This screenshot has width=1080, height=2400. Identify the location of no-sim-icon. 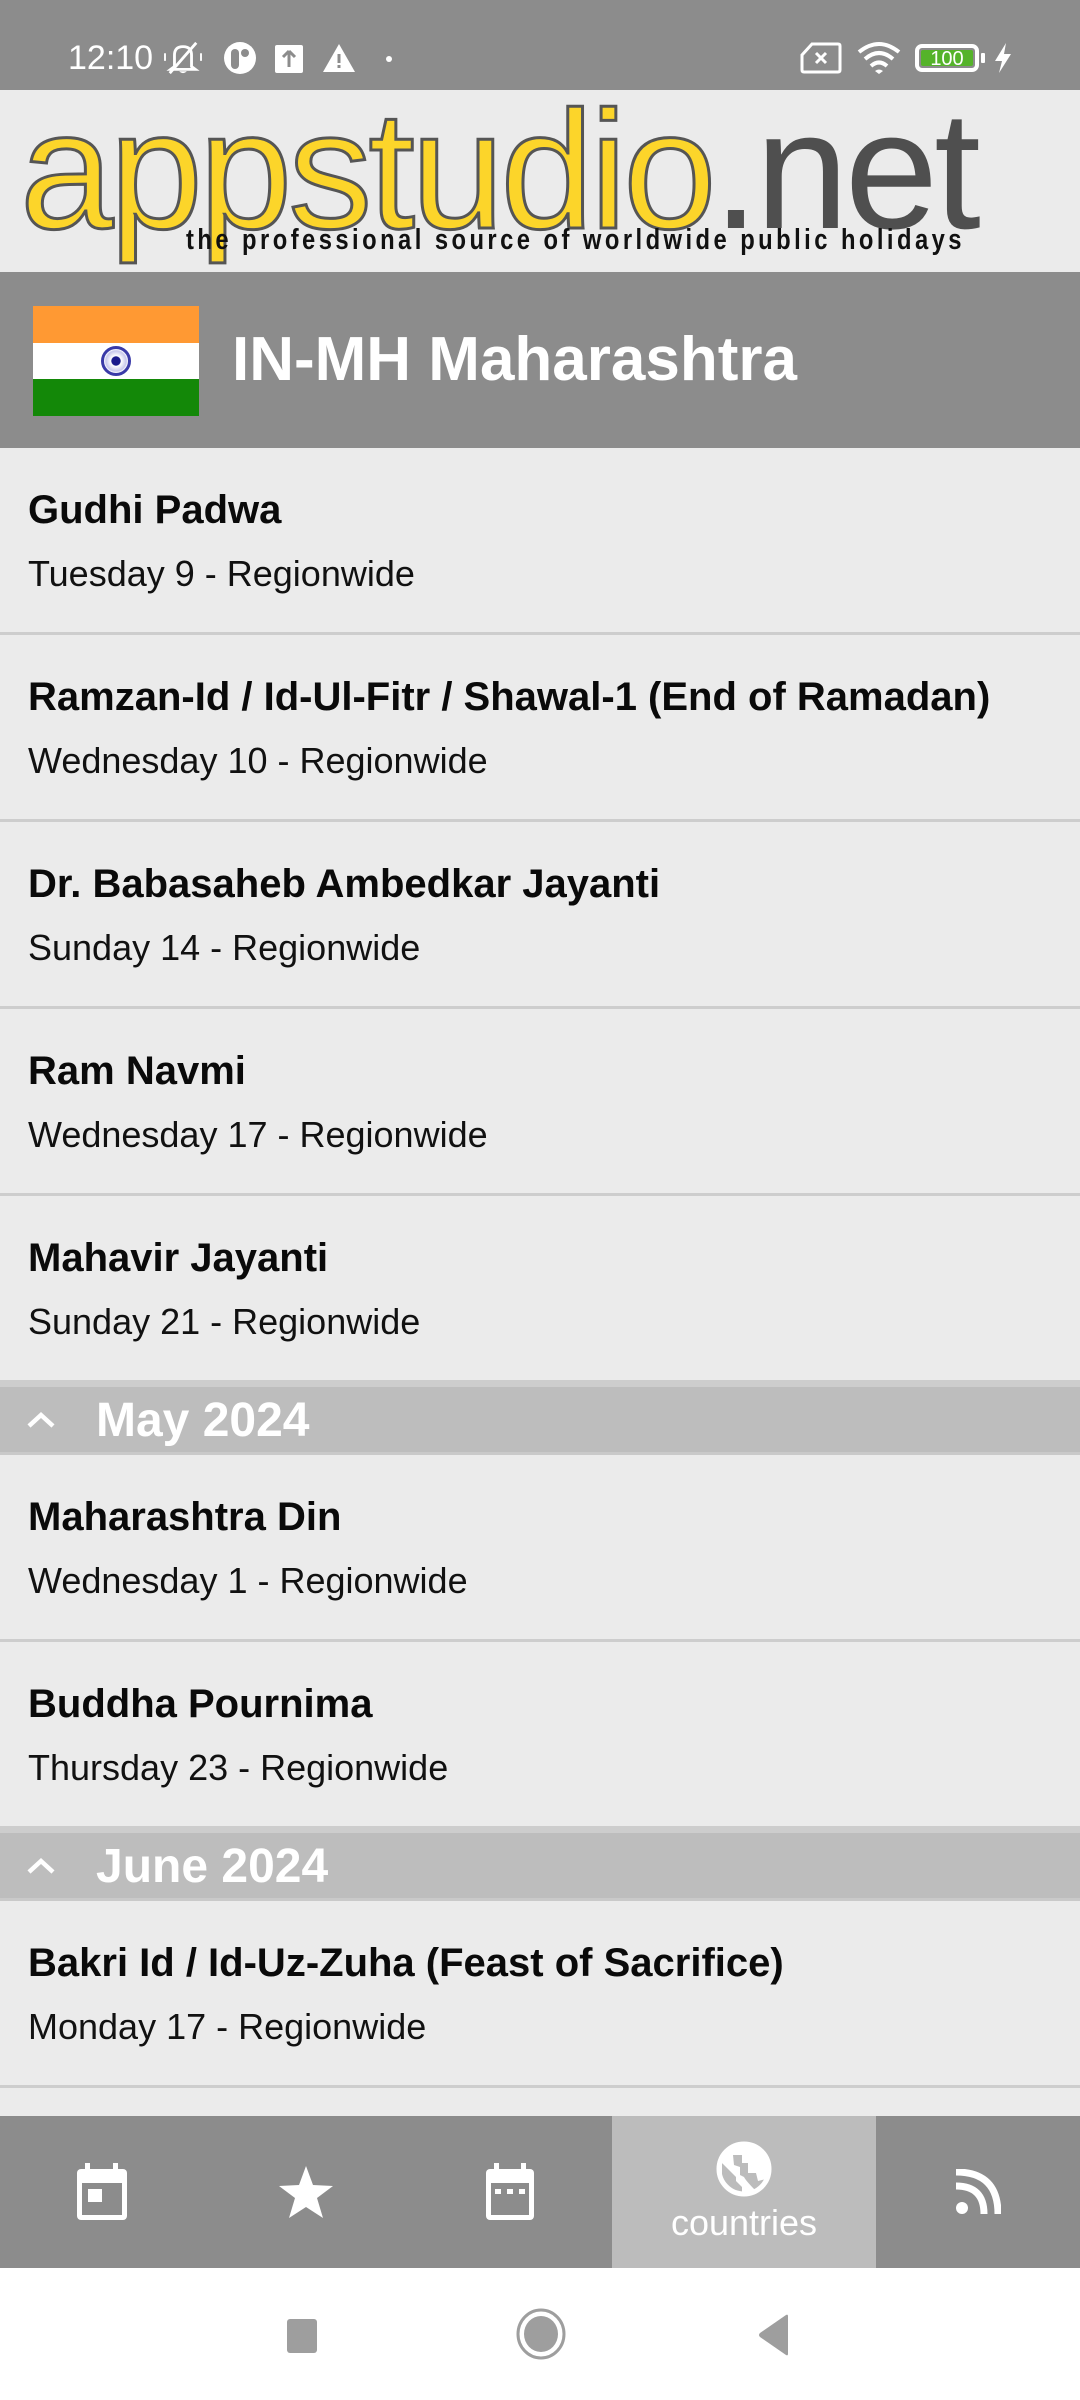
(821, 58).